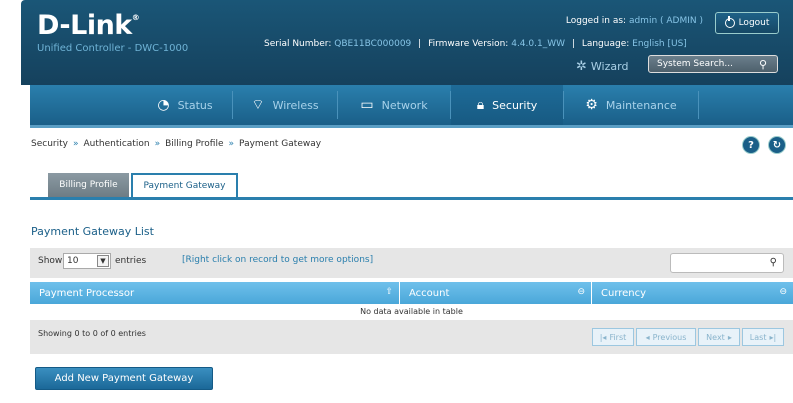 This screenshot has width=793, height=403. I want to click on login-status: Logged in as: admin ( ADMIN ), so click(634, 21).